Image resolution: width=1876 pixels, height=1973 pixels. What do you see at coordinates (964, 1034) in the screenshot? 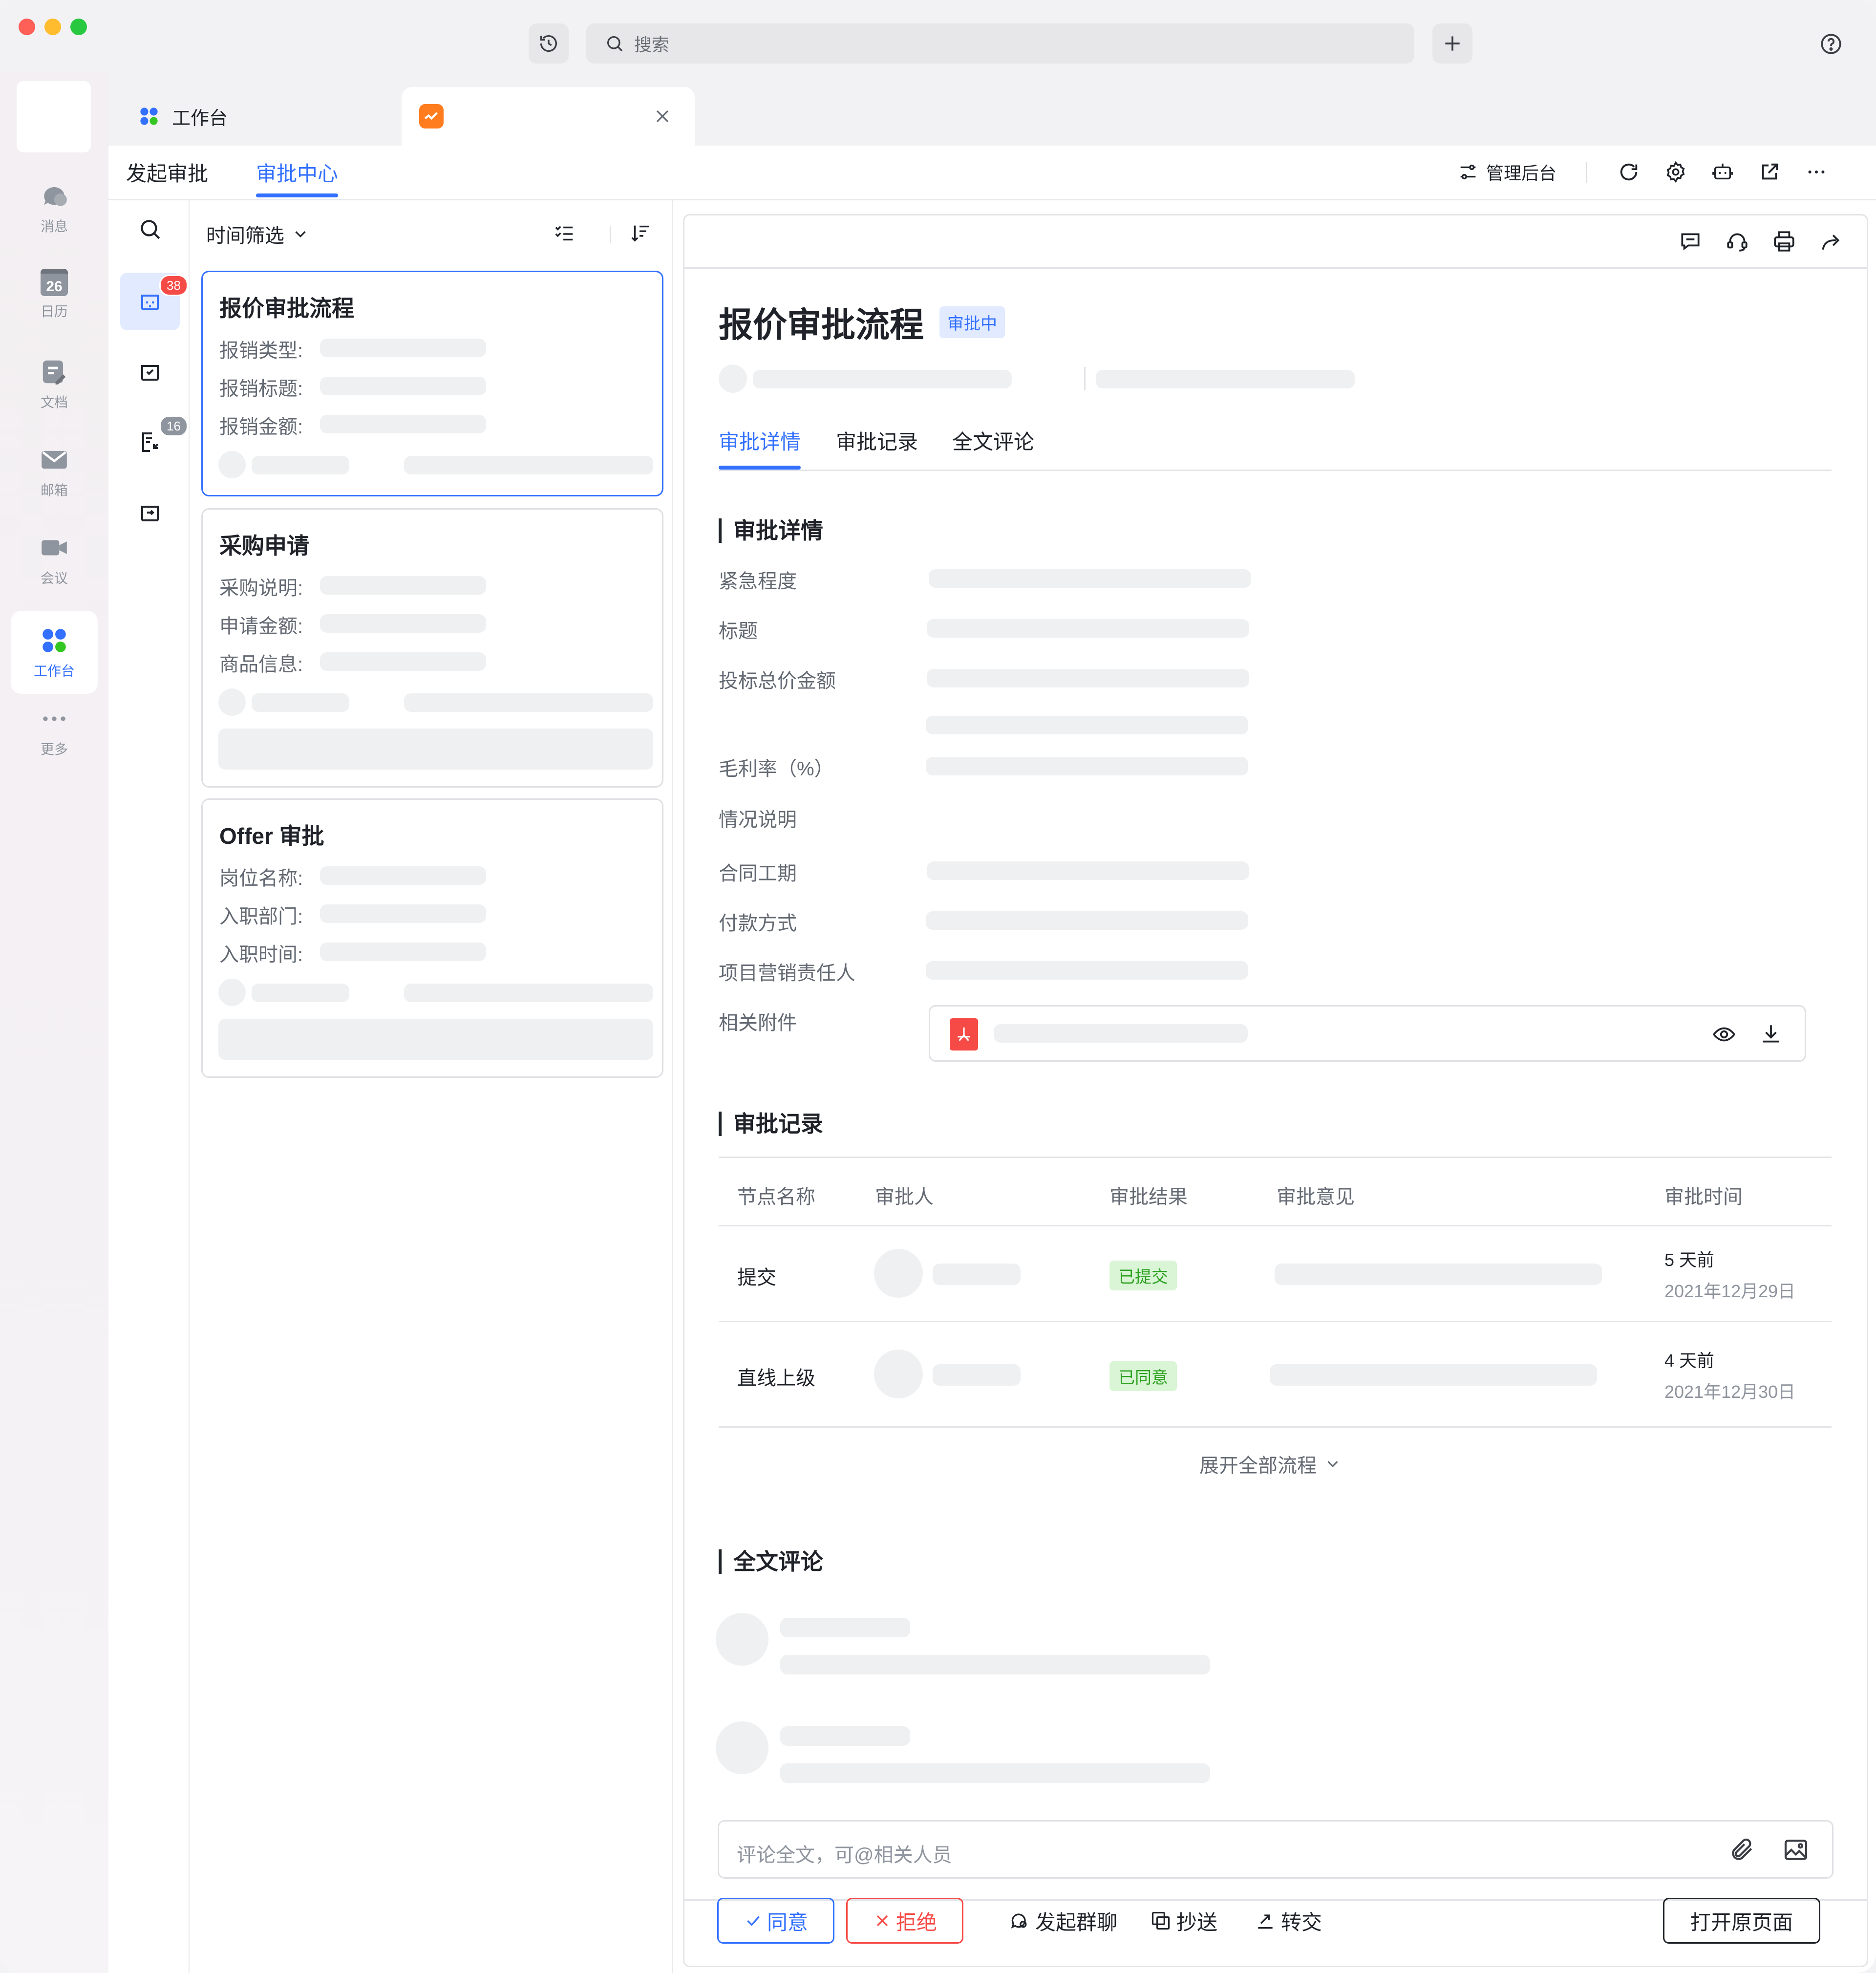
I see `pdf-file-icon` at bounding box center [964, 1034].